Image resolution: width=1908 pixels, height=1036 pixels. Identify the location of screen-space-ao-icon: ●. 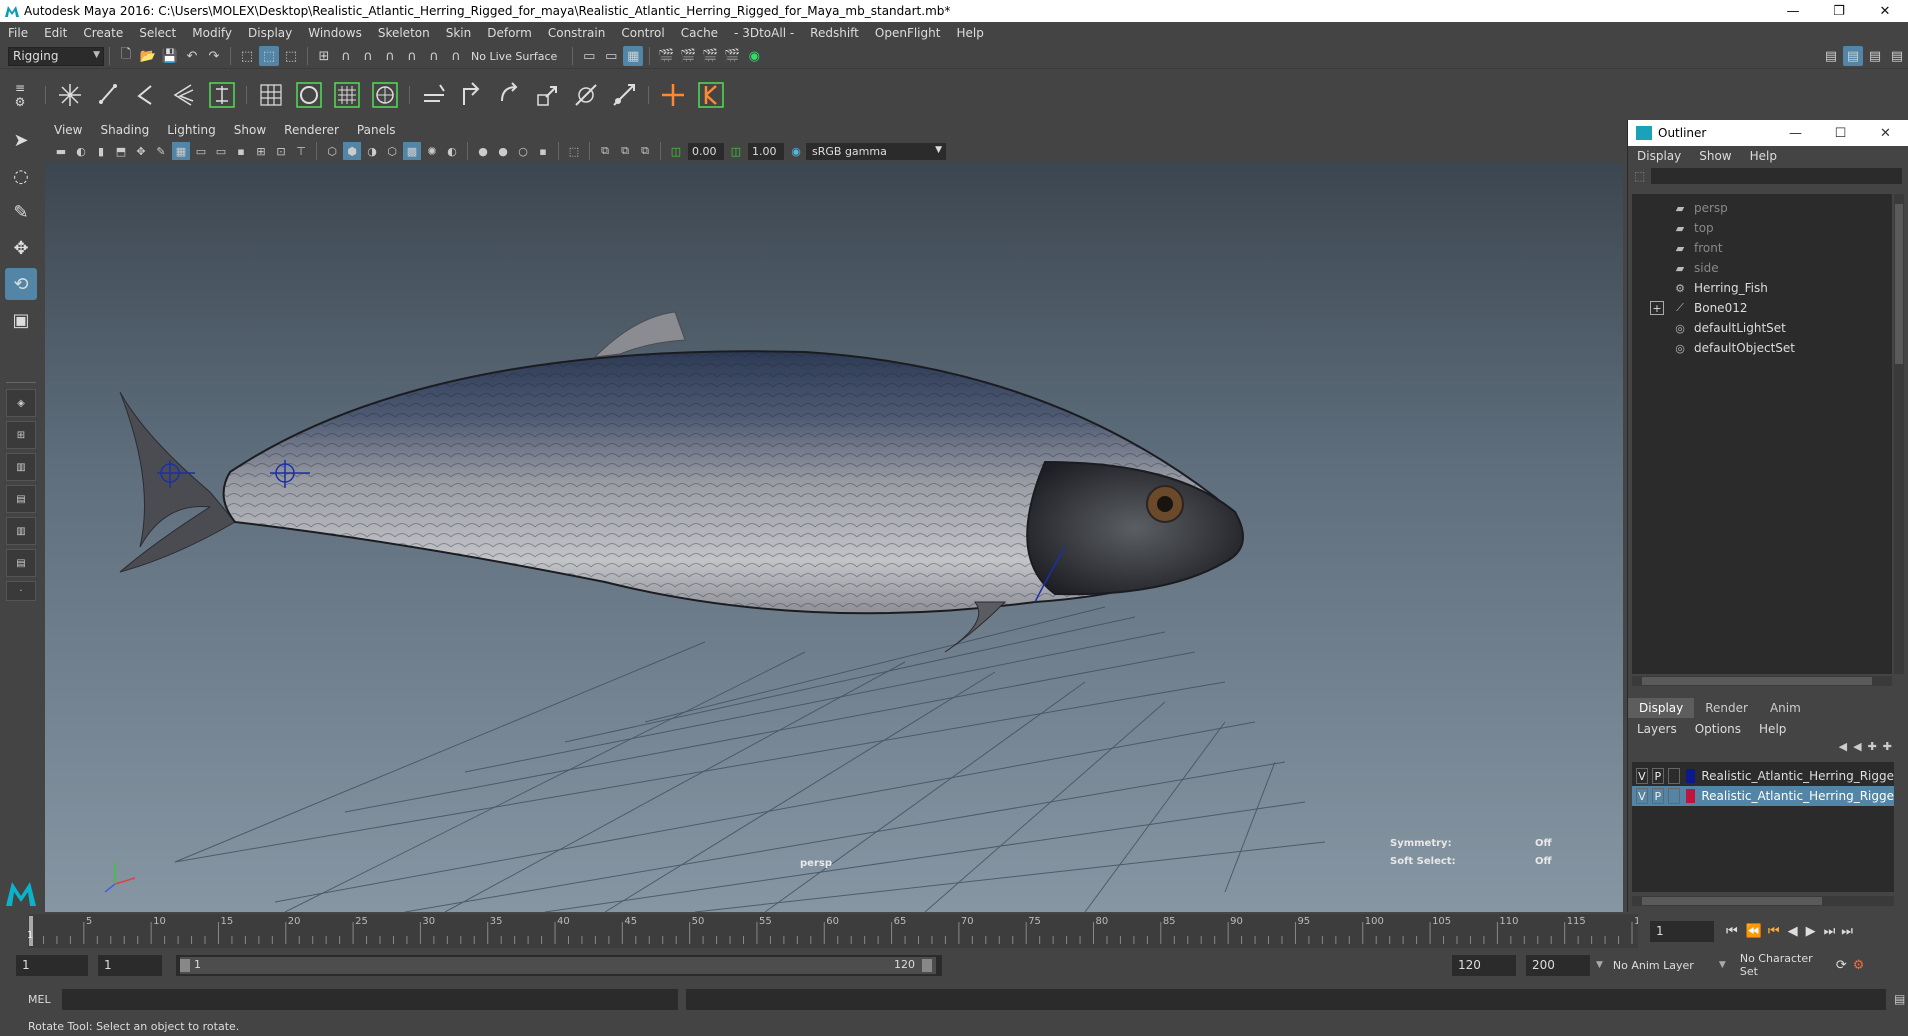
(483, 151).